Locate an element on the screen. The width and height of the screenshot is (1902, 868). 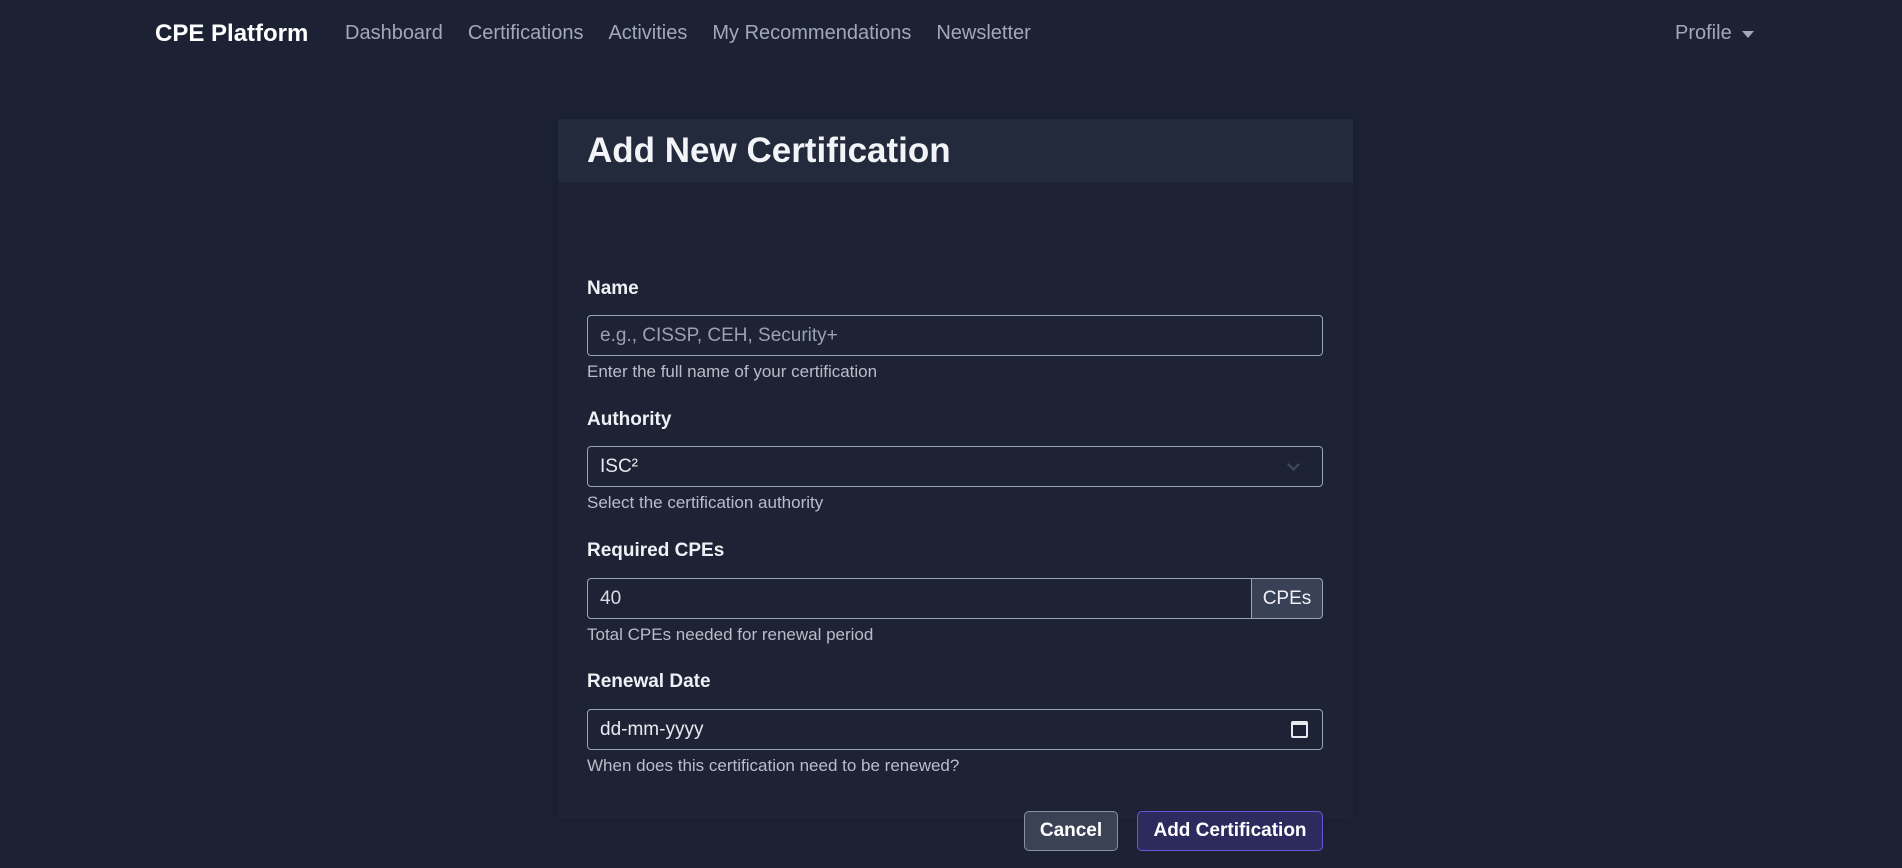
required-cpes-group: CPEs is located at coordinates (955, 598).